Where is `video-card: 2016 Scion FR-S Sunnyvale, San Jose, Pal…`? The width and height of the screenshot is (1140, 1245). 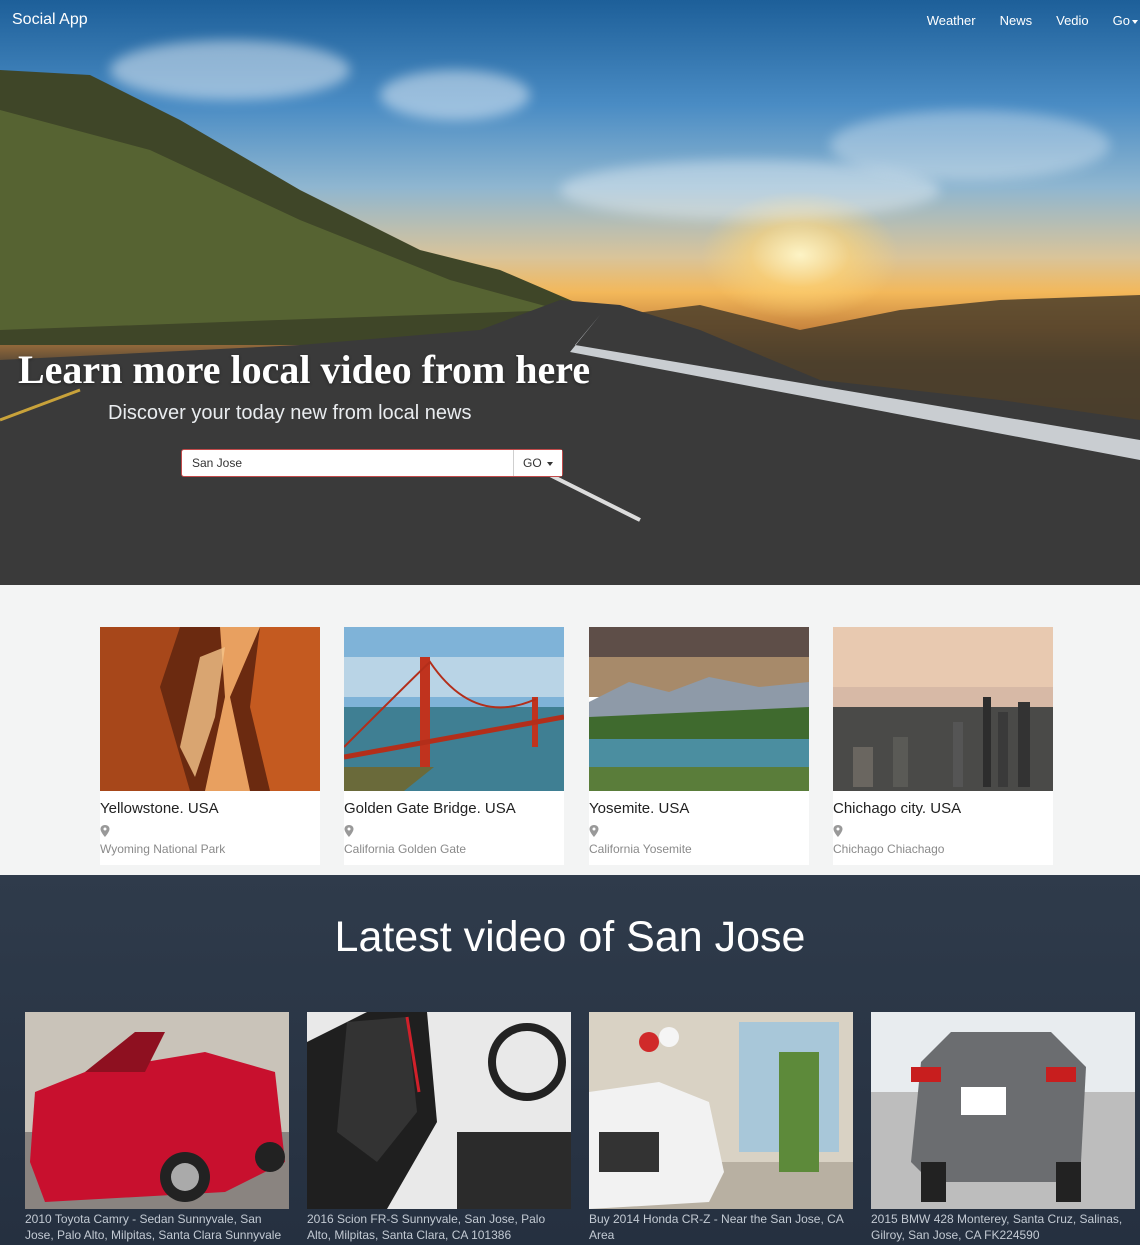 video-card: 2016 Scion FR-S Sunnyvale, San Jose, Pal… is located at coordinates (439, 1127).